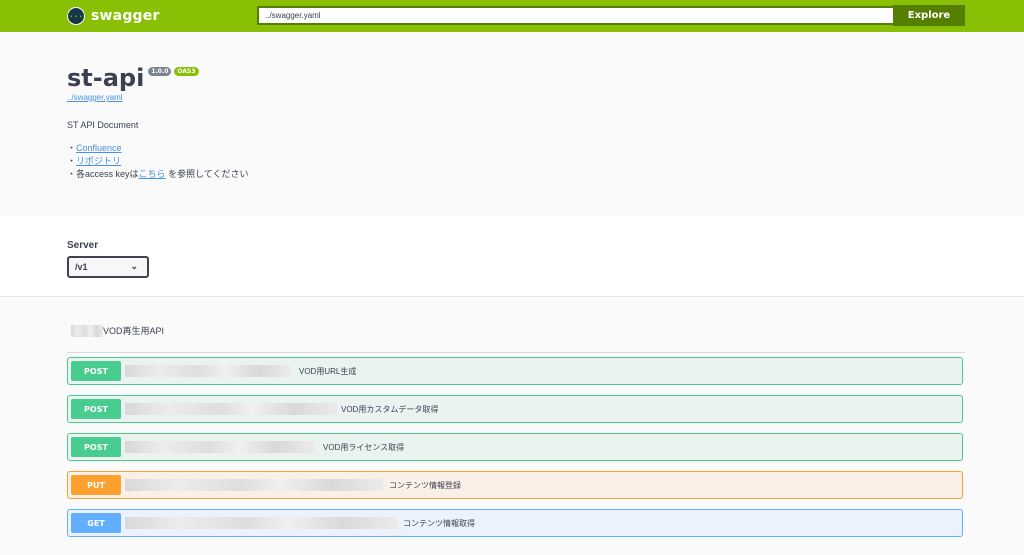  What do you see at coordinates (99, 148) in the screenshot?
I see `confluence-link: Confluence` at bounding box center [99, 148].